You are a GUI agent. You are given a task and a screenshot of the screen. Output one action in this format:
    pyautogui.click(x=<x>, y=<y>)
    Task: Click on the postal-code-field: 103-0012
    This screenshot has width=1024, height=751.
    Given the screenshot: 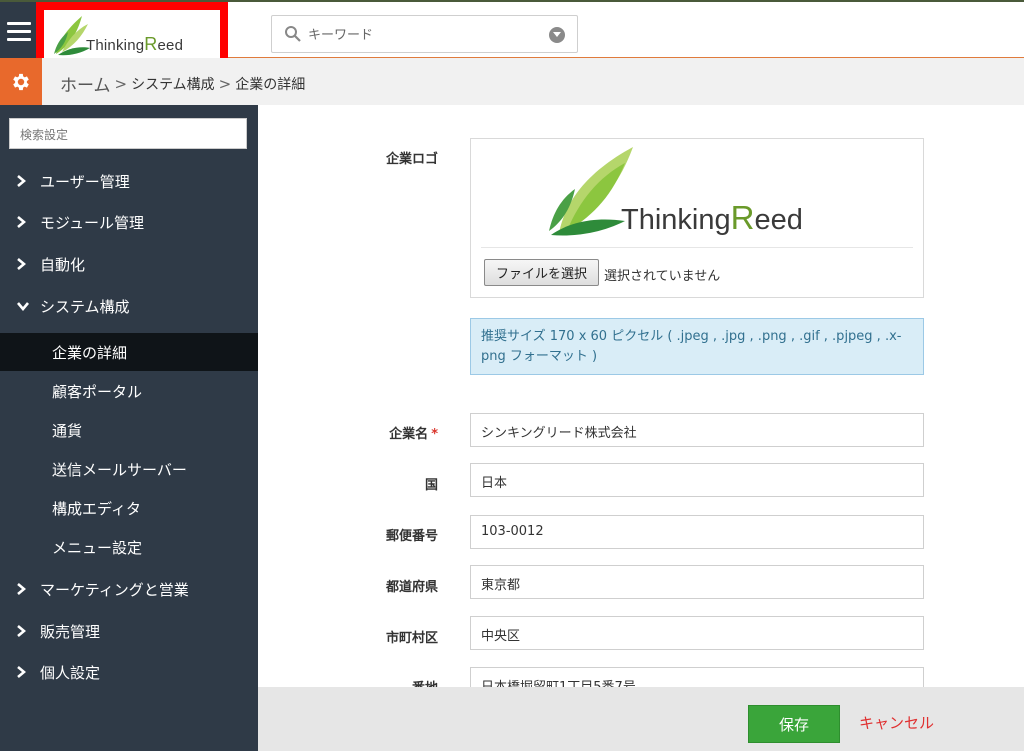 What is the action you would take?
    pyautogui.click(x=697, y=532)
    